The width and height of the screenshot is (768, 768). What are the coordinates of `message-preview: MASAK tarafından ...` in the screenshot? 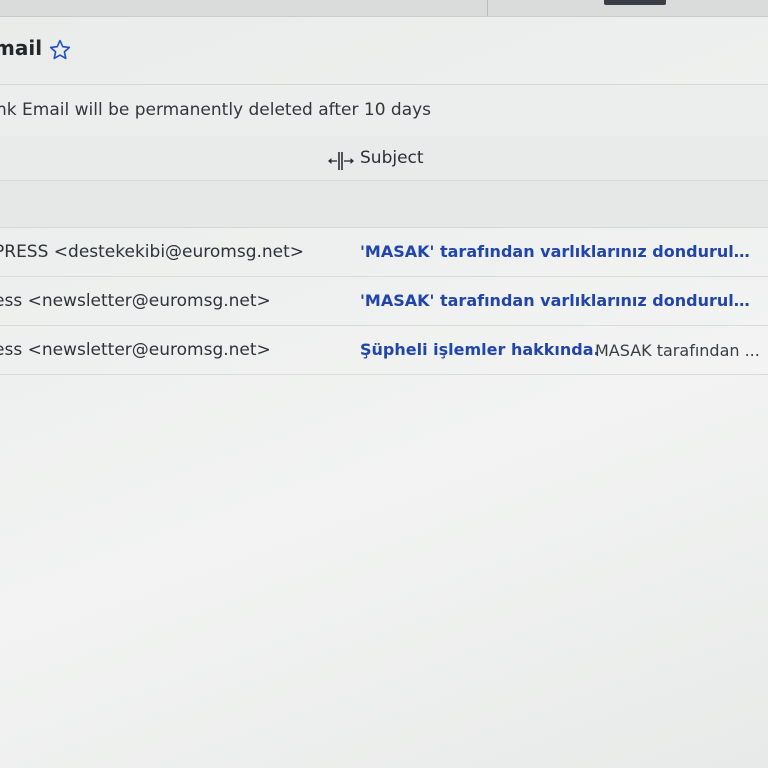 It's located at (677, 350).